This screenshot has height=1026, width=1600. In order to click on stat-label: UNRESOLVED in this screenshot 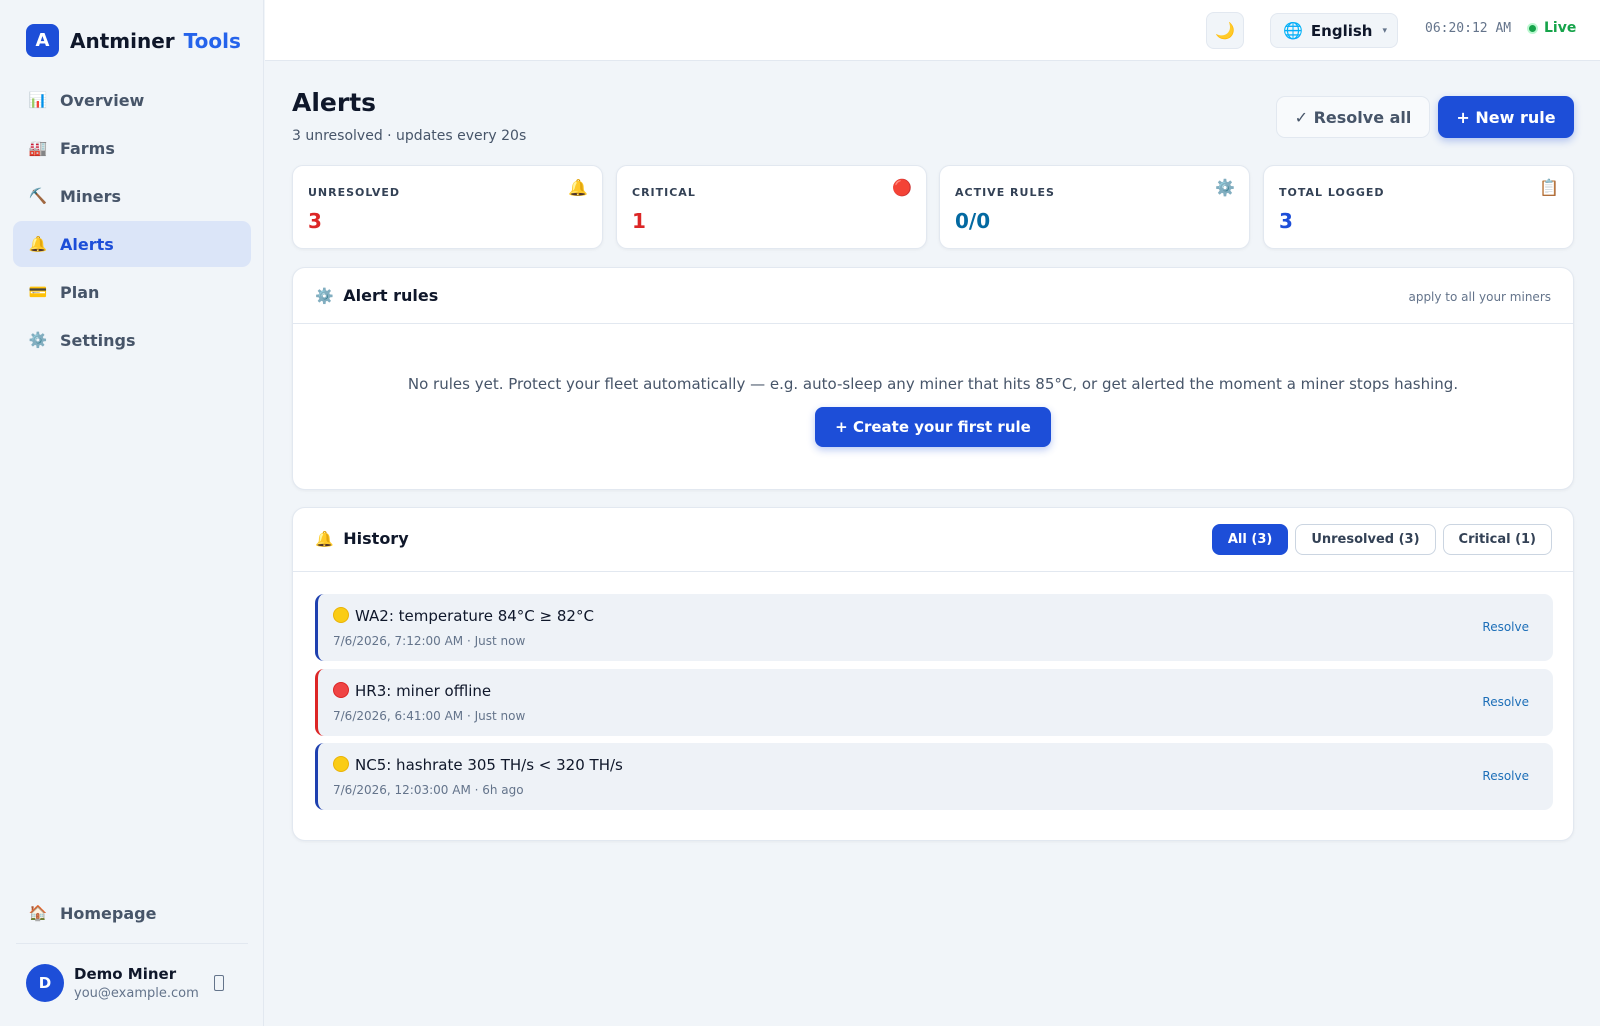, I will do `click(354, 192)`.